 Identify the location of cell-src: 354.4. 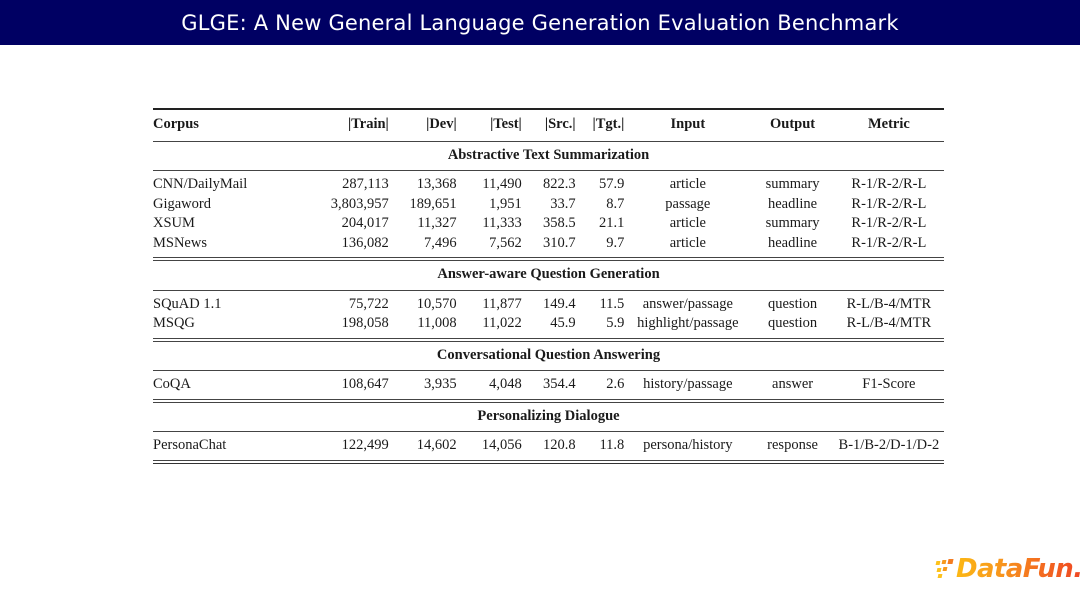
(559, 384).